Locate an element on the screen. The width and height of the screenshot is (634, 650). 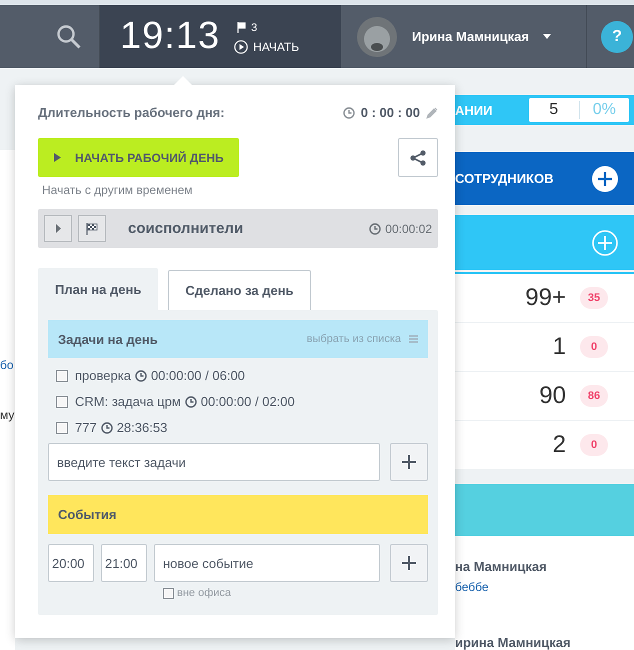
task-time: 00:00:00 / 06:00 is located at coordinates (197, 375).